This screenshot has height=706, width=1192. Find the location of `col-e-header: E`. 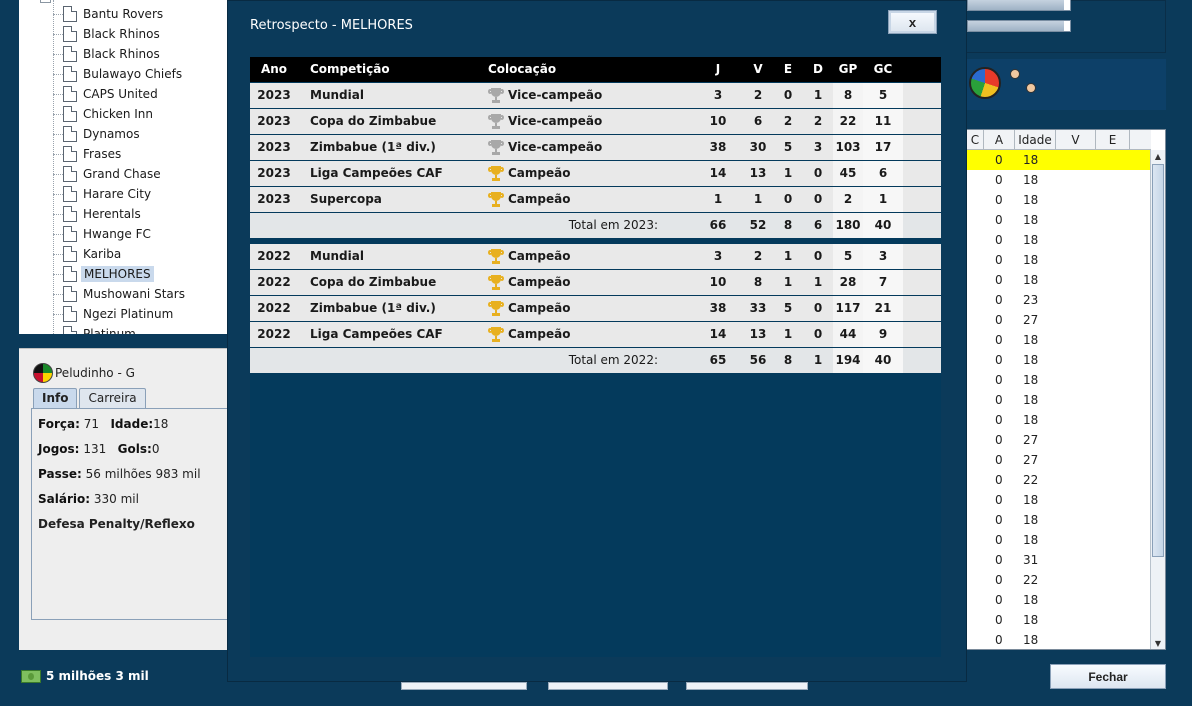

col-e-header: E is located at coordinates (1113, 139).